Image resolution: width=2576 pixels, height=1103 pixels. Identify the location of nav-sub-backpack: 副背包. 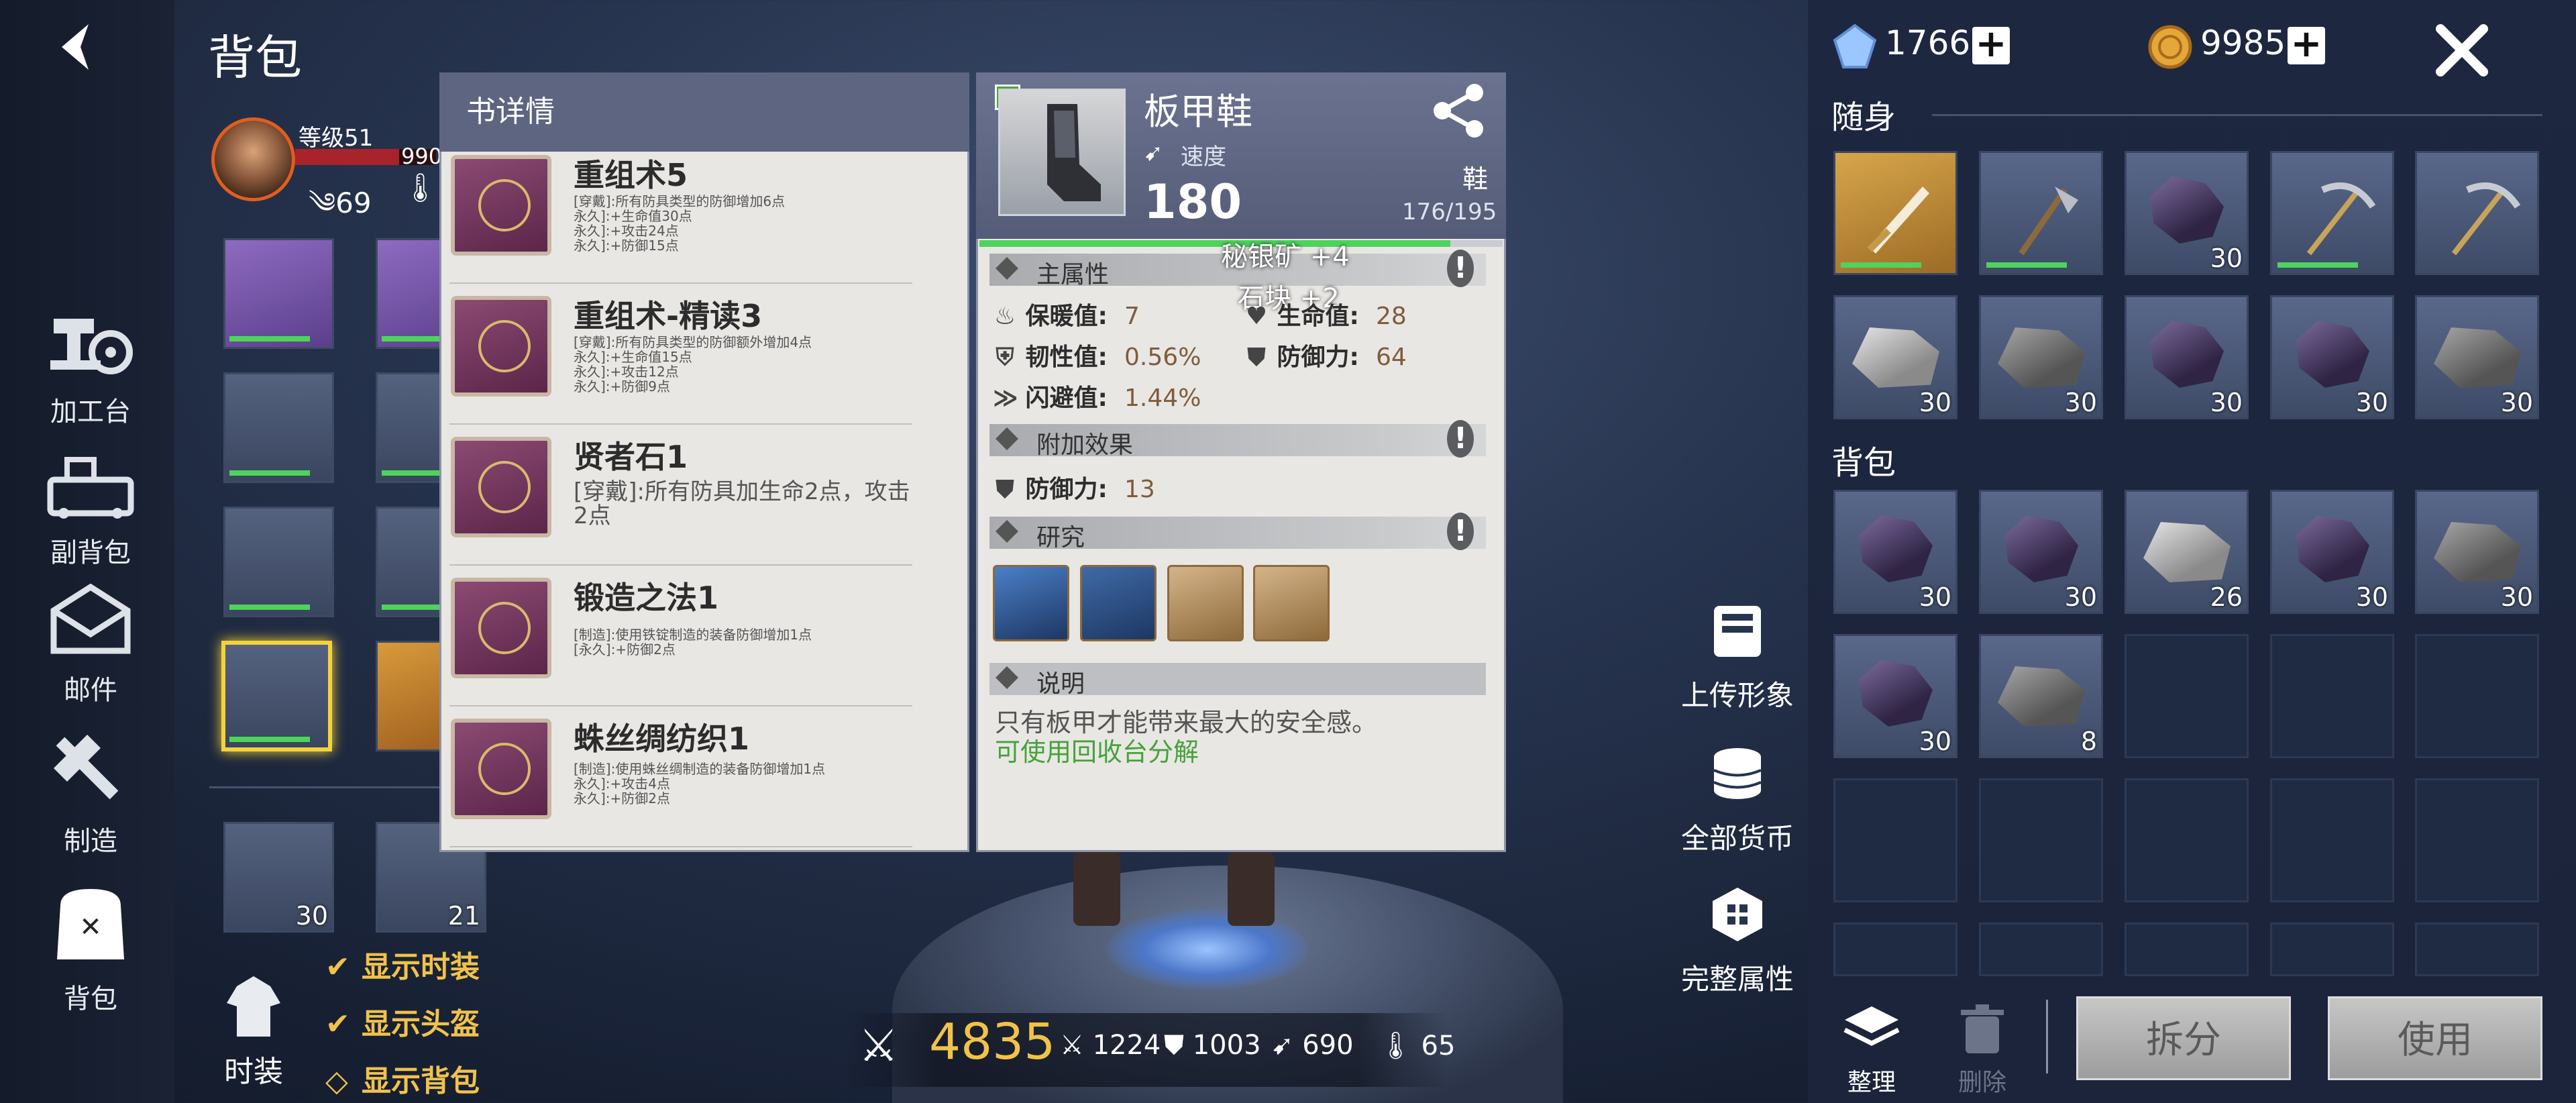
(90, 508).